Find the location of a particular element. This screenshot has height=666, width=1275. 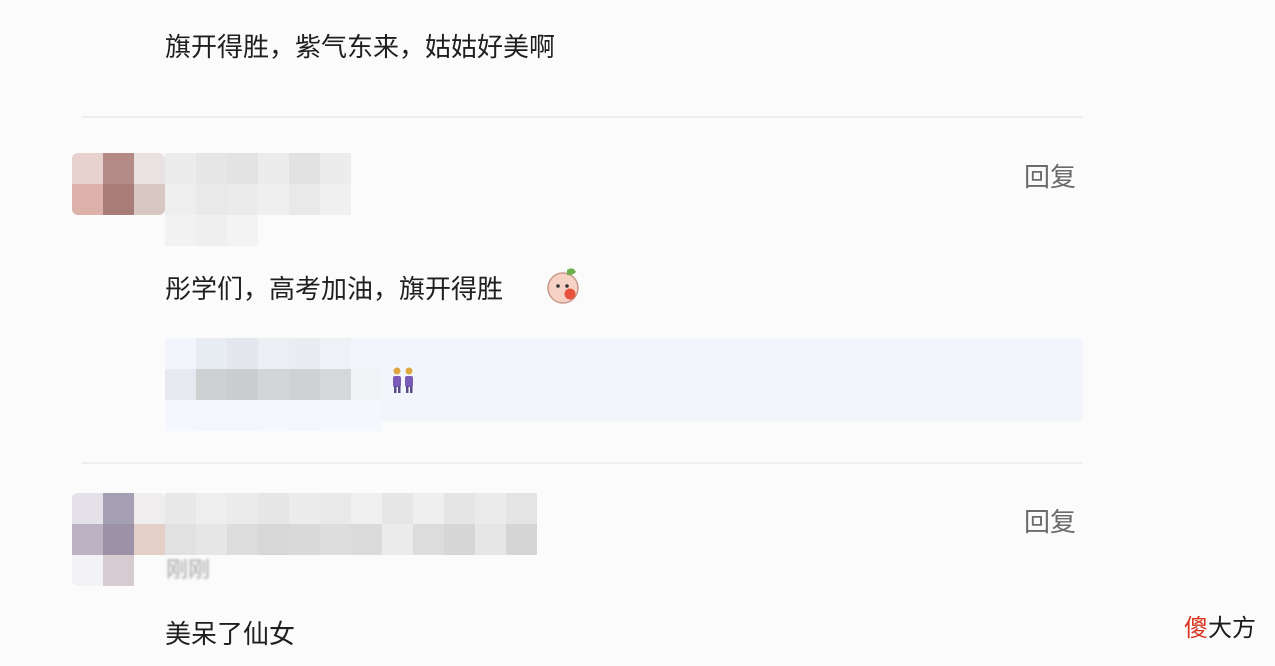

comment-text: 彤学们，高考加油，旗开得胜 is located at coordinates (334, 290).